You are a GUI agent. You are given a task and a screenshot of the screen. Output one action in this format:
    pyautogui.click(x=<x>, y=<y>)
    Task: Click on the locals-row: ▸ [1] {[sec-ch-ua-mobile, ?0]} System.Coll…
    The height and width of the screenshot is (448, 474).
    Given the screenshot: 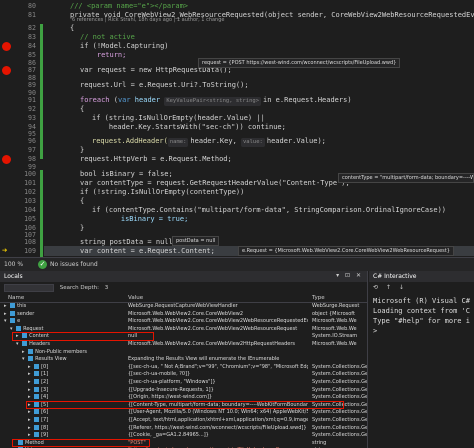 What is the action you would take?
    pyautogui.click(x=183, y=375)
    